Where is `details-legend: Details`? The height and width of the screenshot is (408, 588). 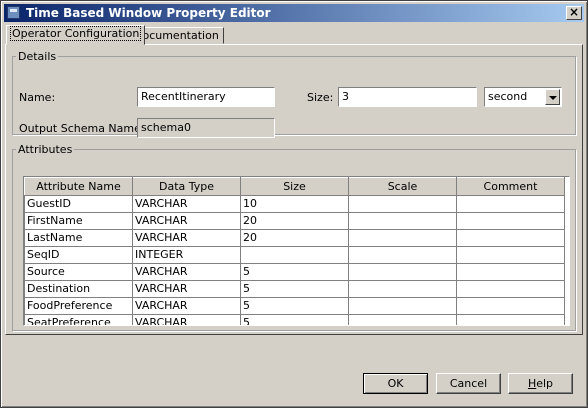
details-legend: Details is located at coordinates (37, 56).